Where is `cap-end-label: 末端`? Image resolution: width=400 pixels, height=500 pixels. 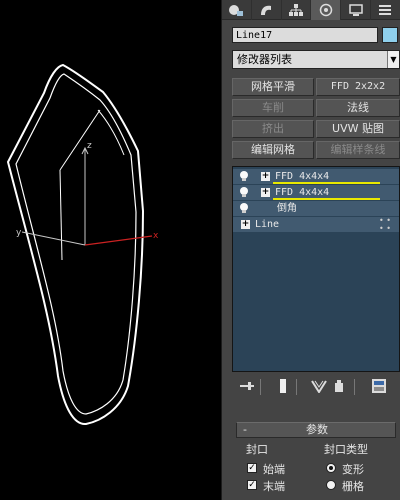
cap-end-label: 末端 is located at coordinates (274, 486).